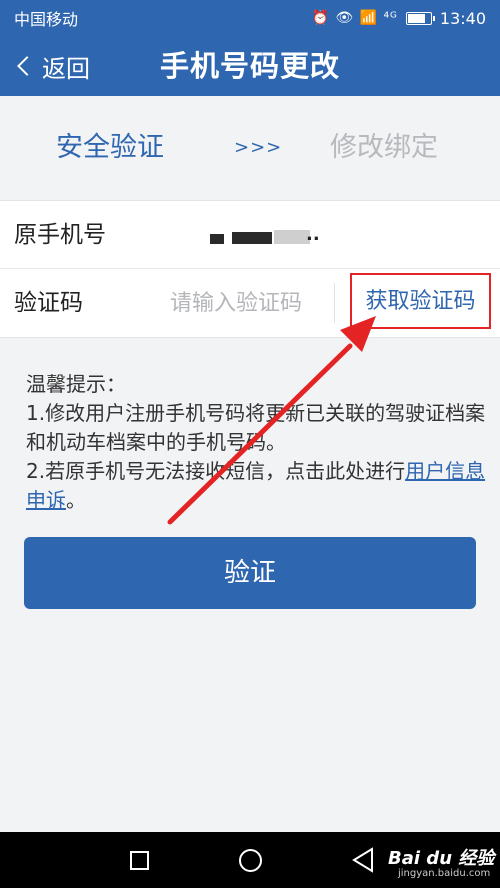 The width and height of the screenshot is (500, 888). Describe the element at coordinates (46, 19) in the screenshot. I see `carrier-name: 中国移动` at that location.